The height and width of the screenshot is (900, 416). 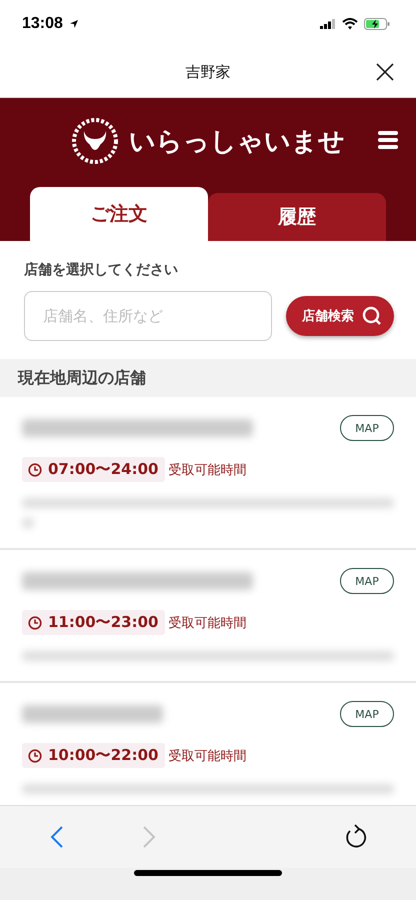 I want to click on hours-badge: 11:00〜23:00, so click(x=93, y=622).